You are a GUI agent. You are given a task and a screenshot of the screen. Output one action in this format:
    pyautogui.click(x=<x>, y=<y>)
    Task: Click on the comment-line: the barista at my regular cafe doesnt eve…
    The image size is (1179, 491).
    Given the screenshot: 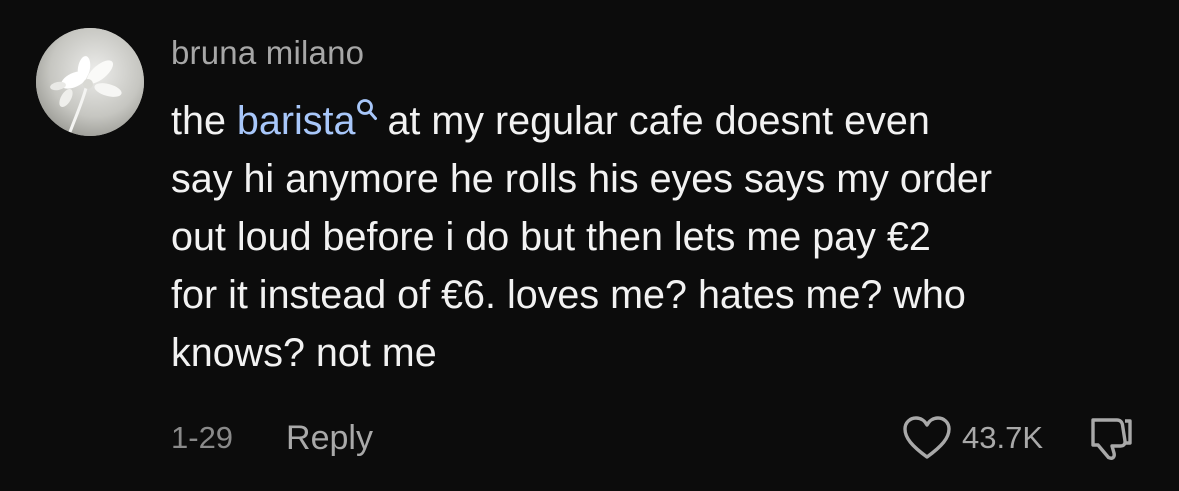 What is the action you would take?
    pyautogui.click(x=666, y=121)
    